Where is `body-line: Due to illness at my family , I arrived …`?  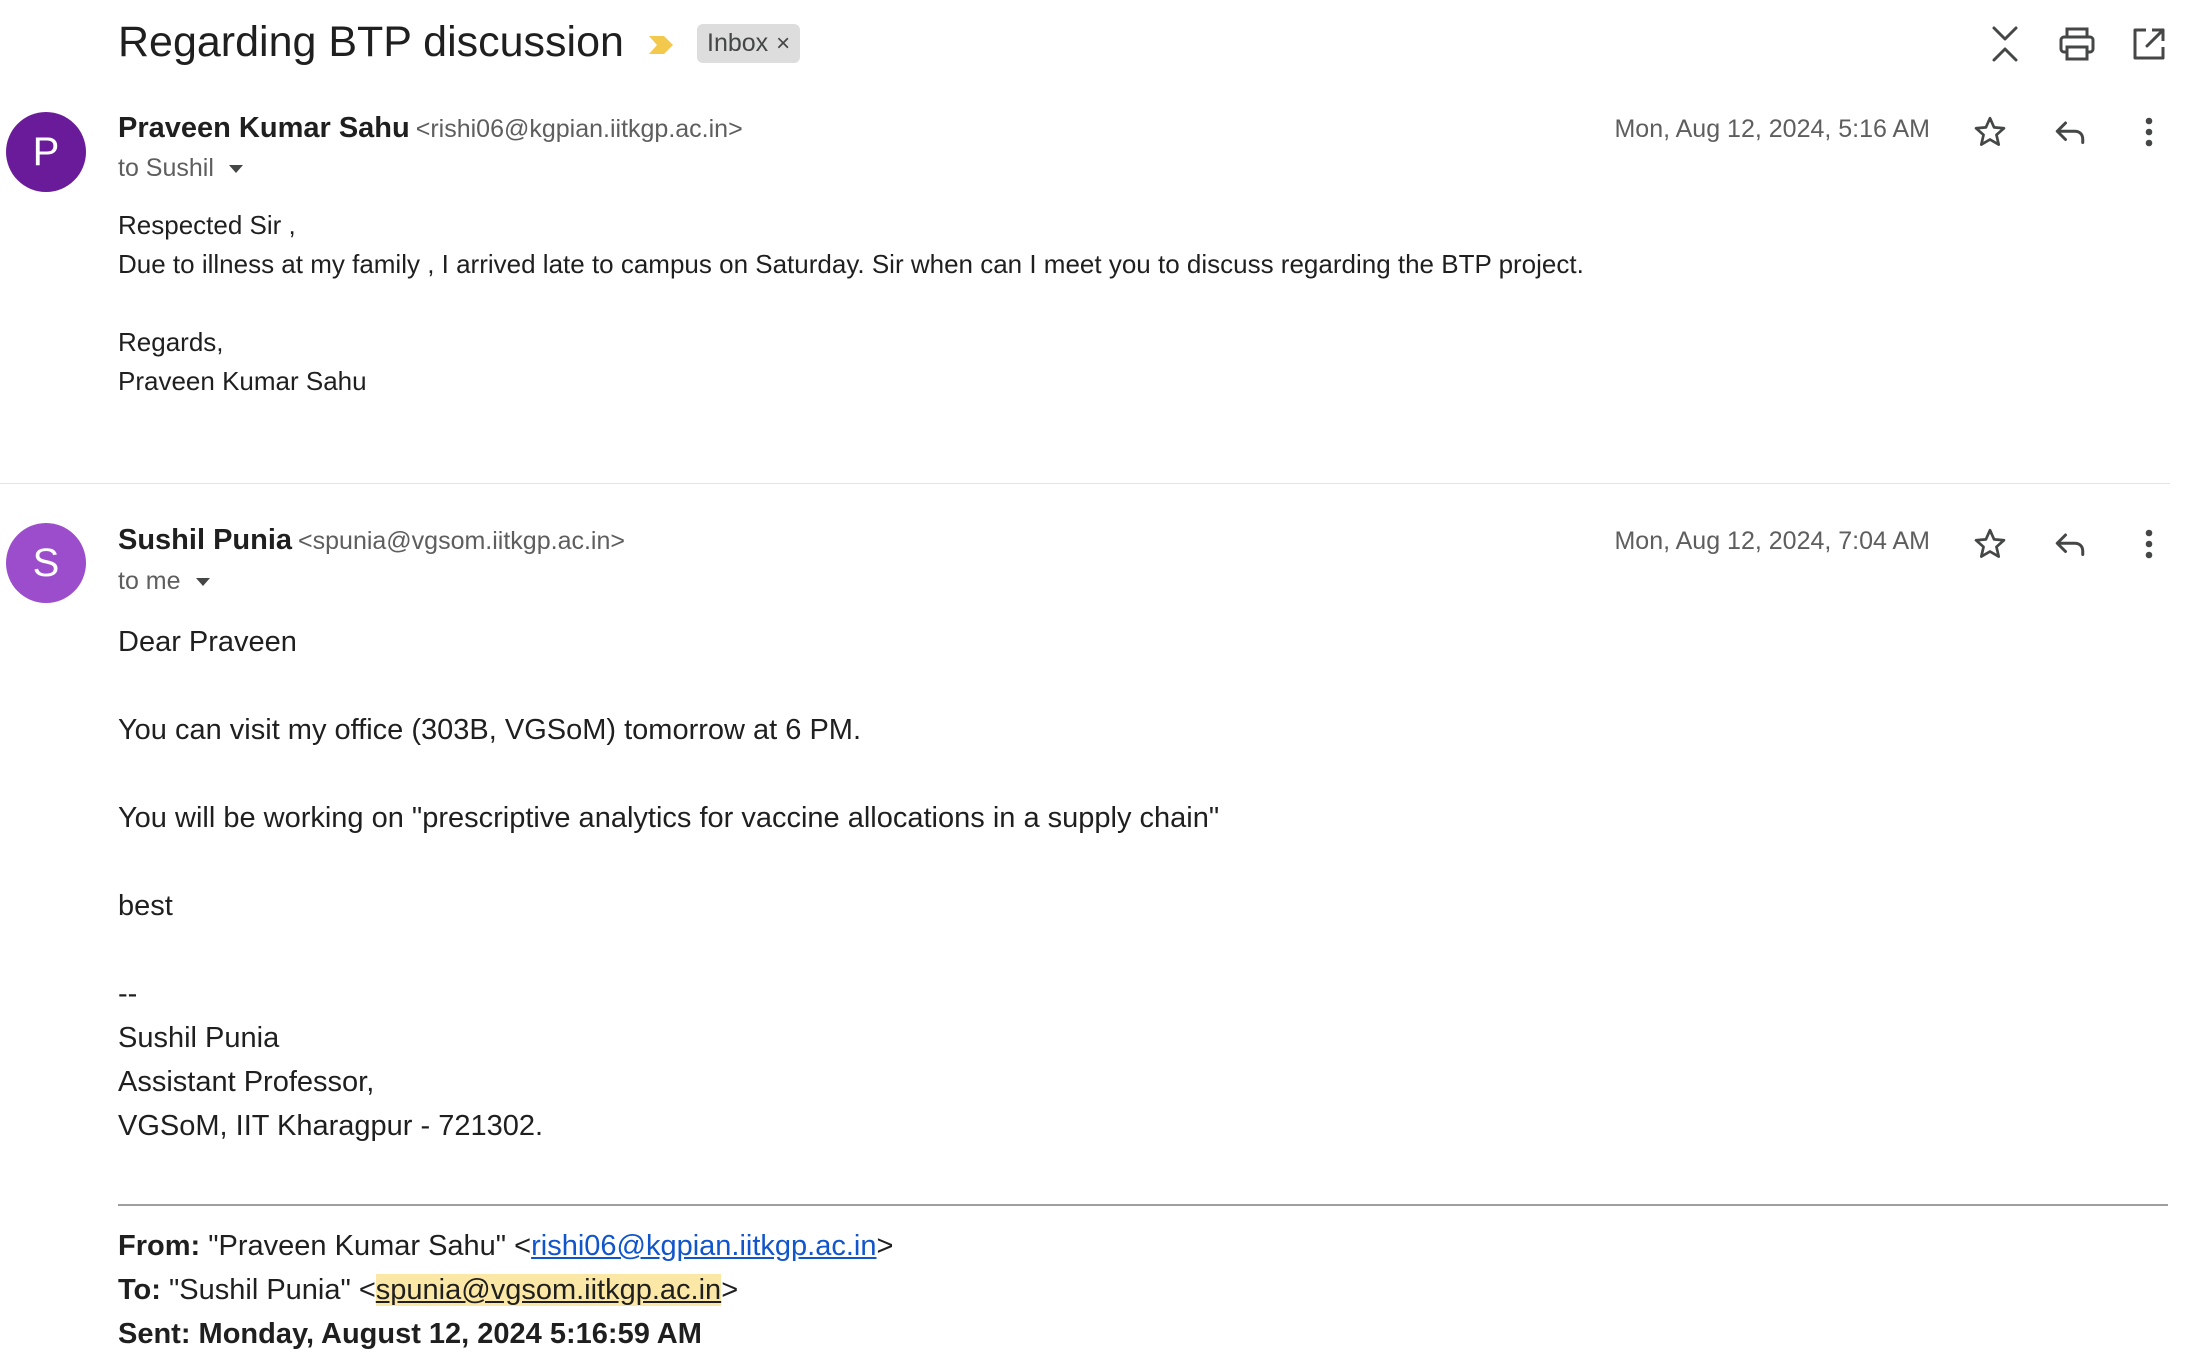 body-line: Due to illness at my family , I arrived … is located at coordinates (851, 264).